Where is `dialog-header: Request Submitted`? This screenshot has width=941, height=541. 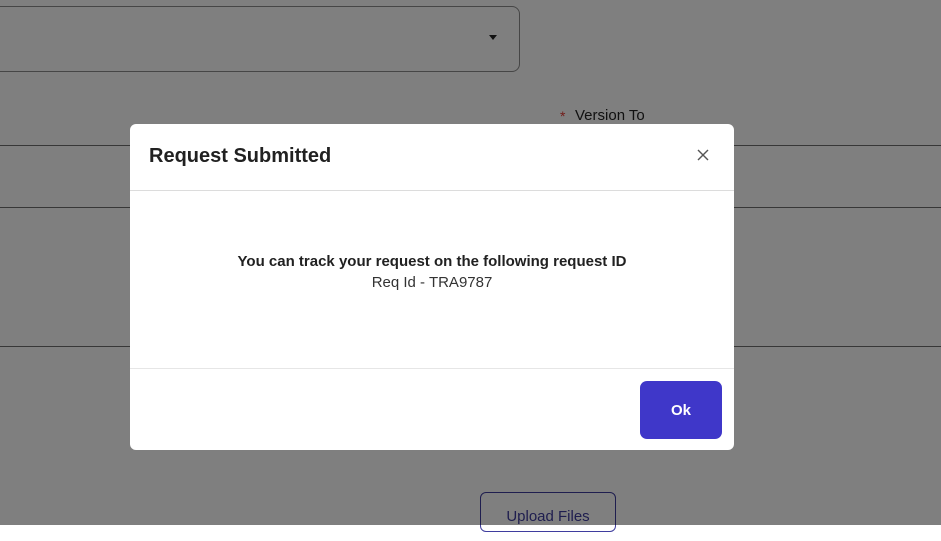
dialog-header: Request Submitted is located at coordinates (432, 157).